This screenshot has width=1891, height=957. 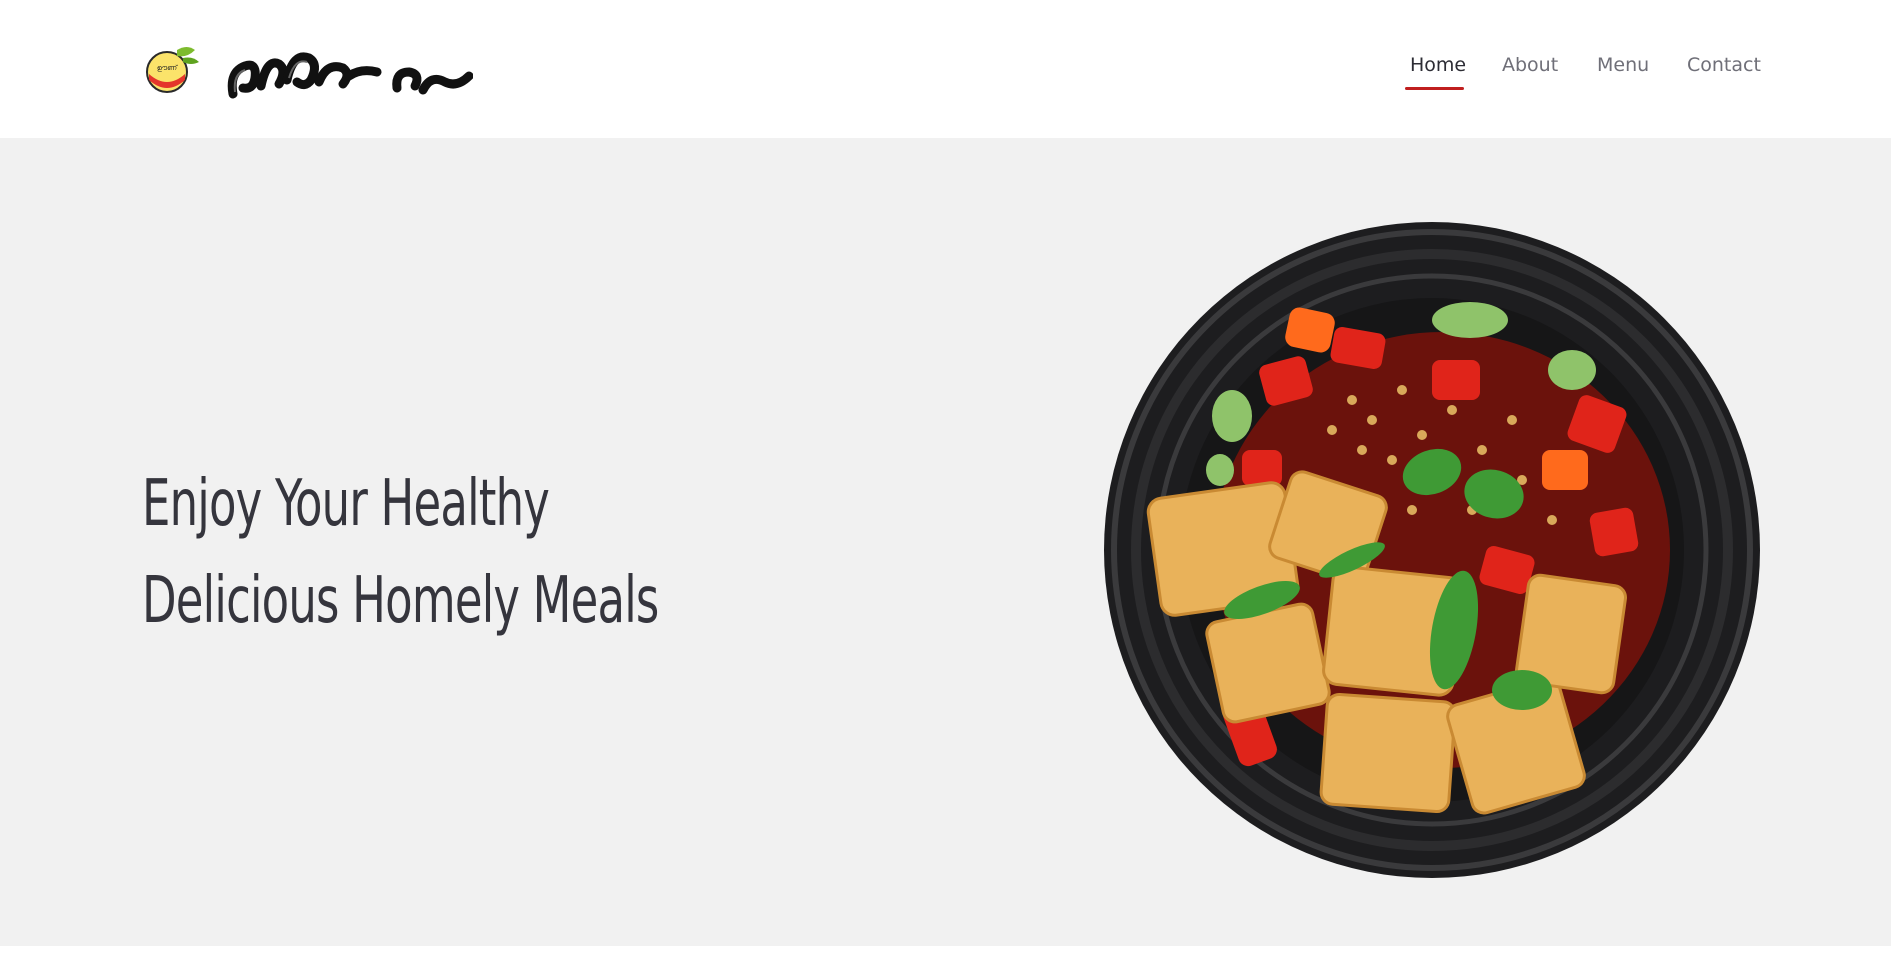 I want to click on brand-script-logo, so click(x=350, y=75).